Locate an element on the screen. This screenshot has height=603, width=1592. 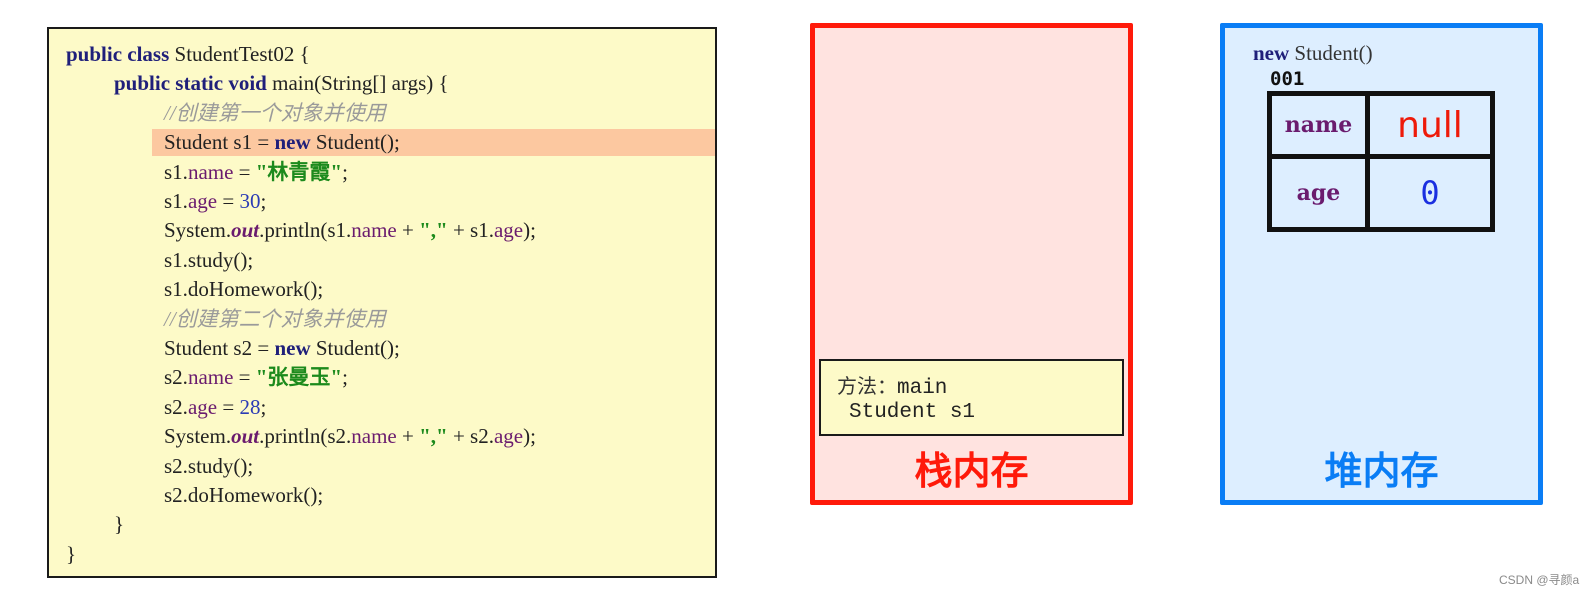
code-line: public static void main(String[] args) { is located at coordinates (382, 83).